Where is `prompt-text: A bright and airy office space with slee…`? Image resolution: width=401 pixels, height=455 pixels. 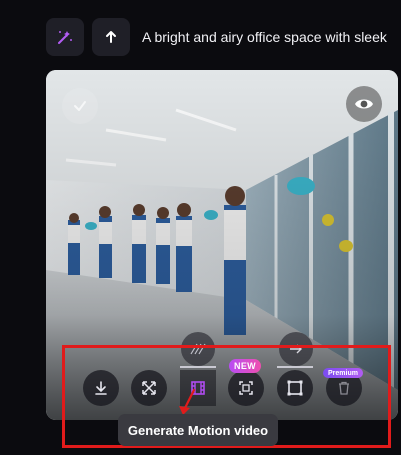
prompt-text: A bright and airy office space with slee… is located at coordinates (264, 37).